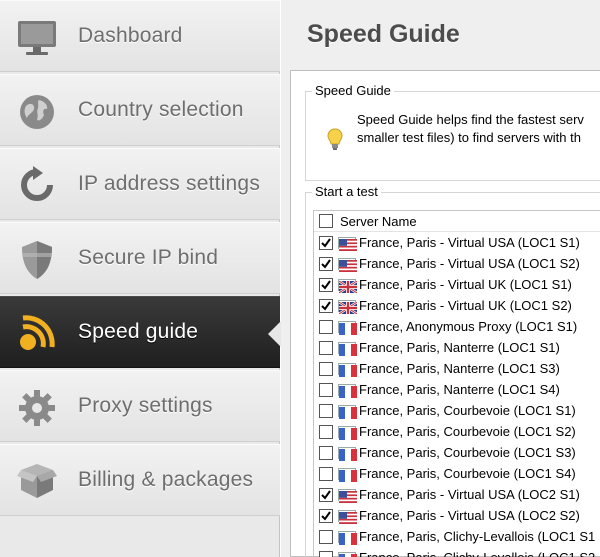  I want to click on server-row: France, Paris, Clichy-Levallois (LOC1 S1, so click(457, 536).